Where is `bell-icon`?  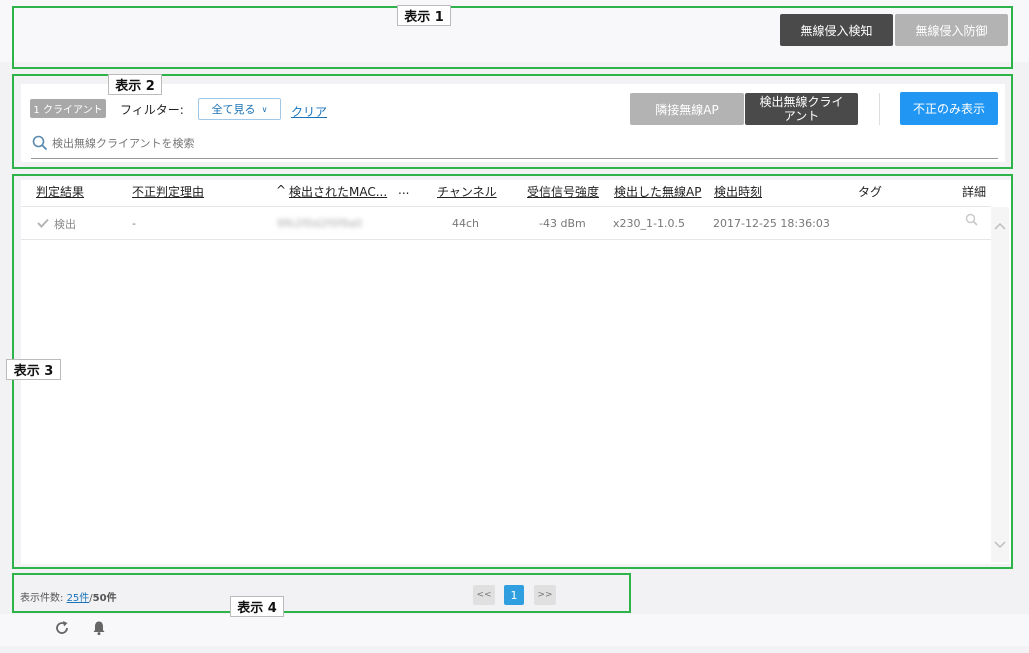
bell-icon is located at coordinates (99, 628).